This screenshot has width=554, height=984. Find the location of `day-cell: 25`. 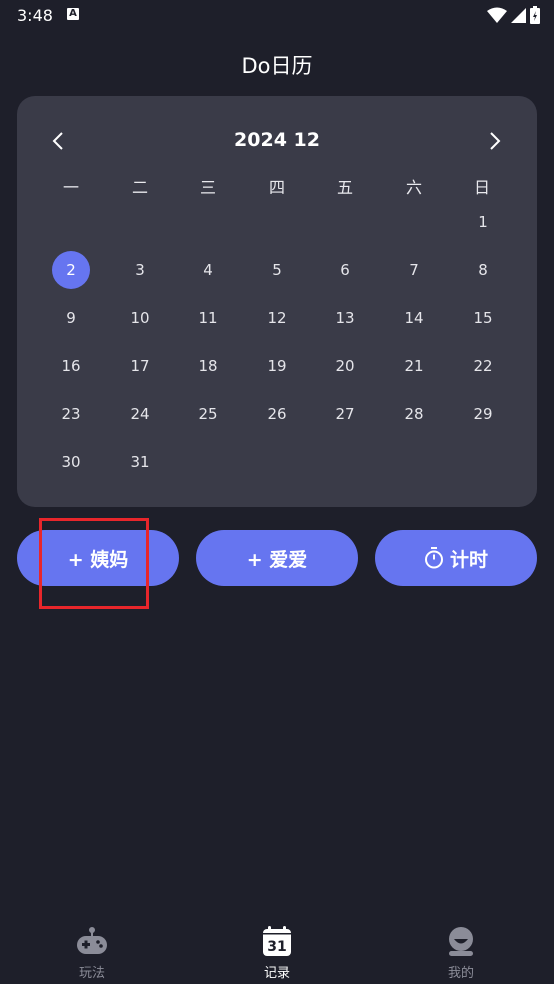

day-cell: 25 is located at coordinates (208, 414).